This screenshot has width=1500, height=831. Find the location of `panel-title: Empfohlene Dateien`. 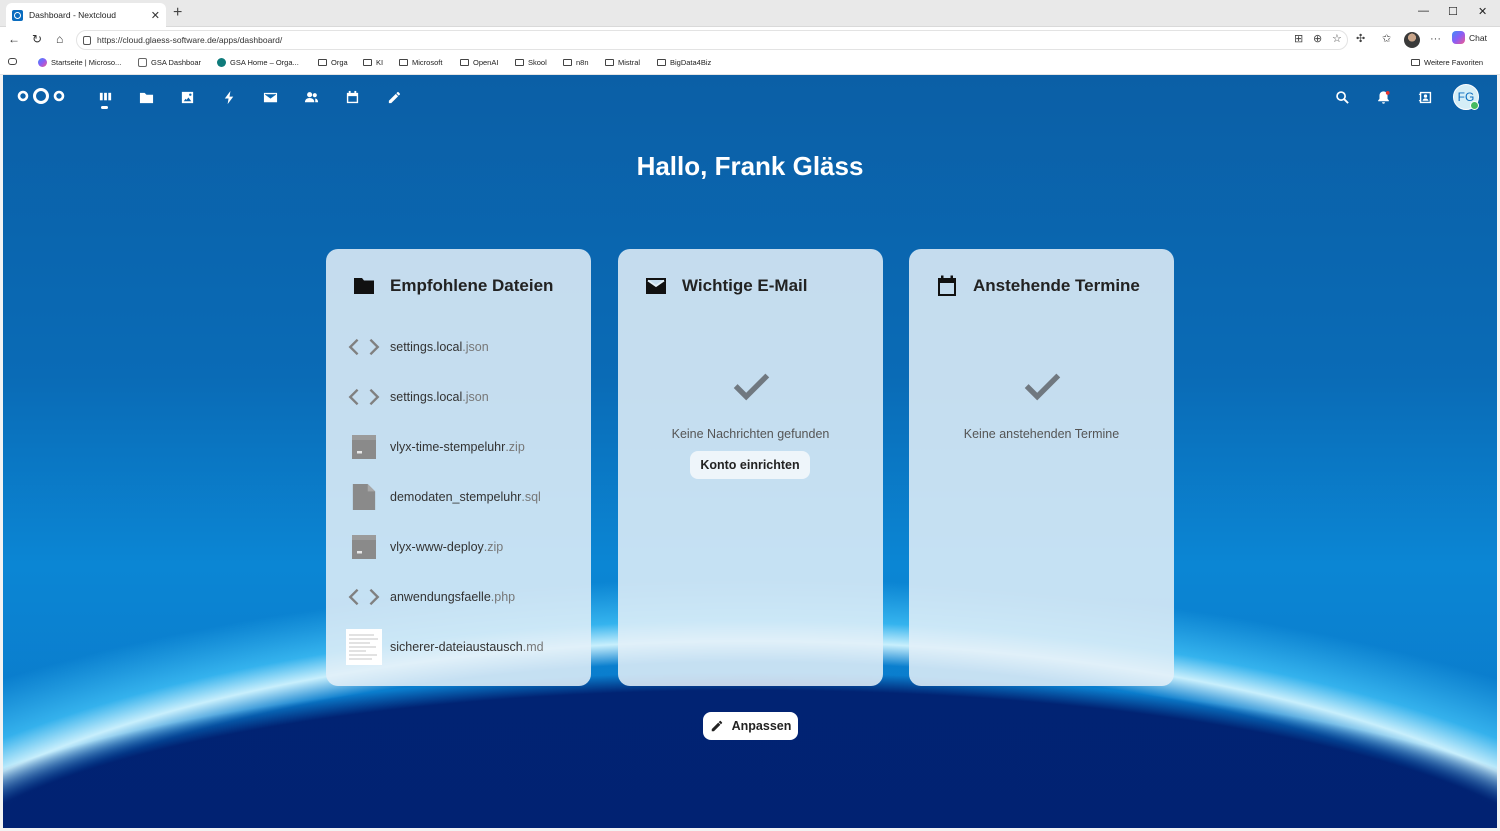

panel-title: Empfohlene Dateien is located at coordinates (472, 285).